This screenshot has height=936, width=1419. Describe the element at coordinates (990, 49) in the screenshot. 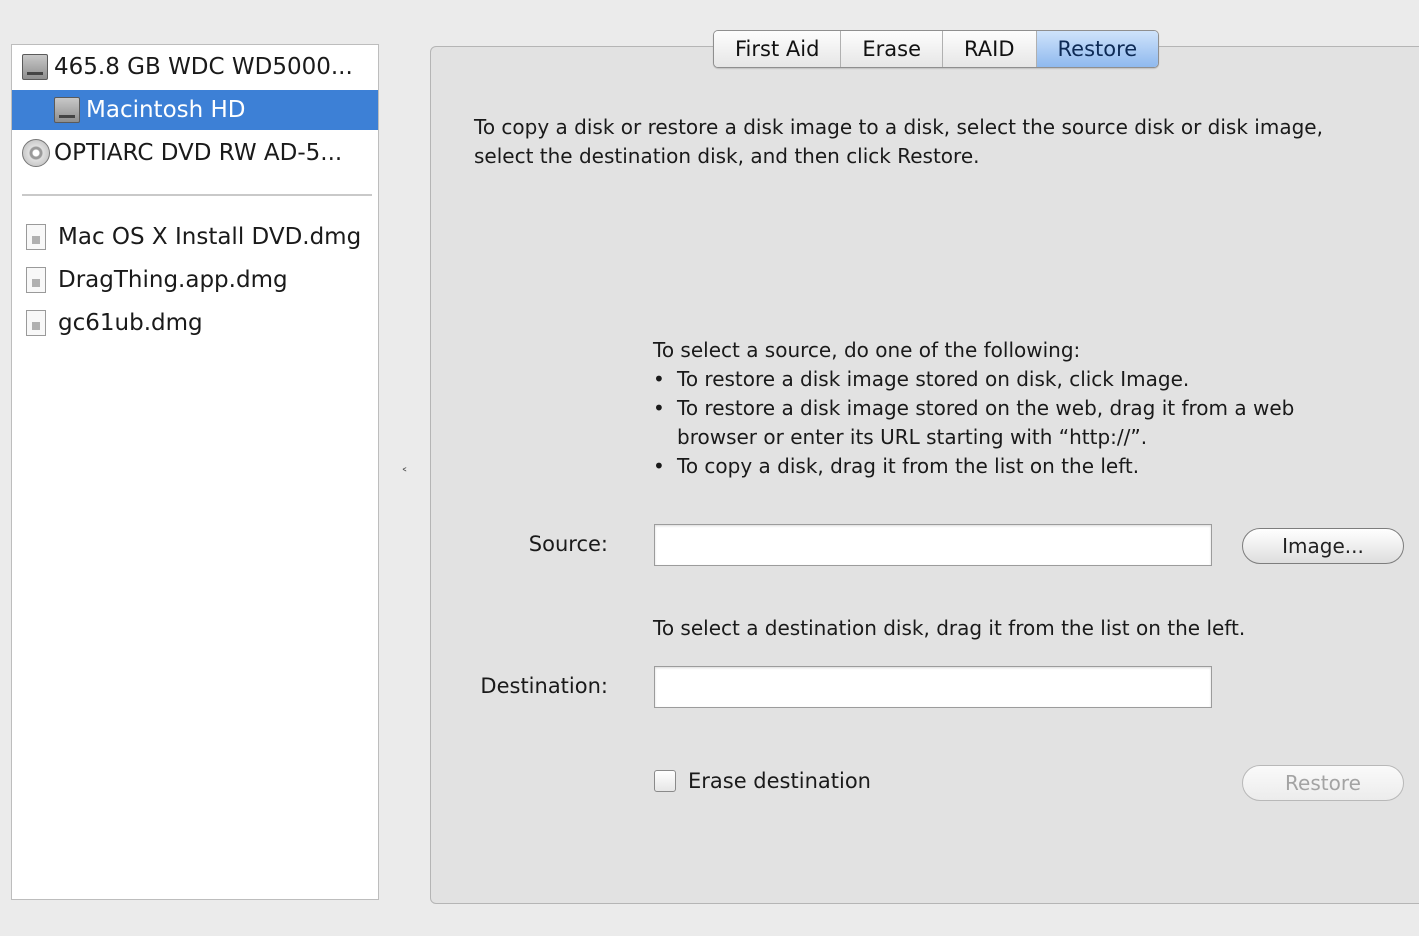

I see `tab-raid: RAID` at that location.